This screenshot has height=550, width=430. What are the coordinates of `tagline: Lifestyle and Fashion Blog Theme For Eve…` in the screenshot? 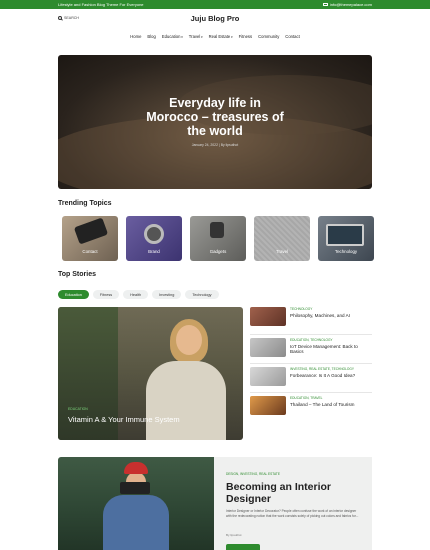 It's located at (101, 4).